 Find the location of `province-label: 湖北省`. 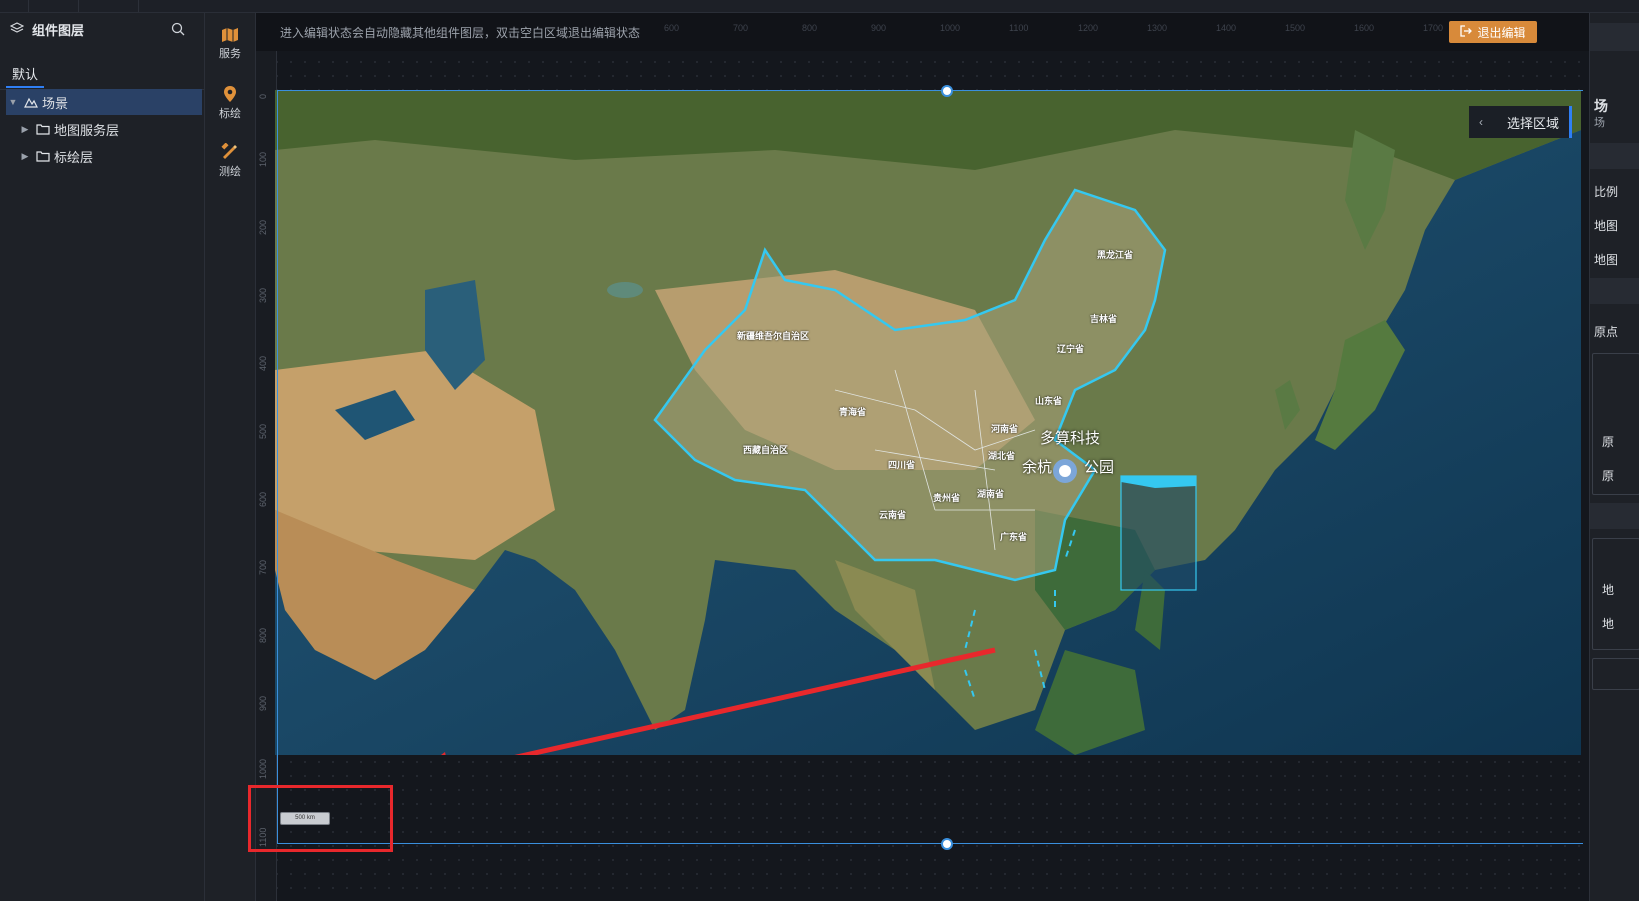

province-label: 湖北省 is located at coordinates (1002, 456).